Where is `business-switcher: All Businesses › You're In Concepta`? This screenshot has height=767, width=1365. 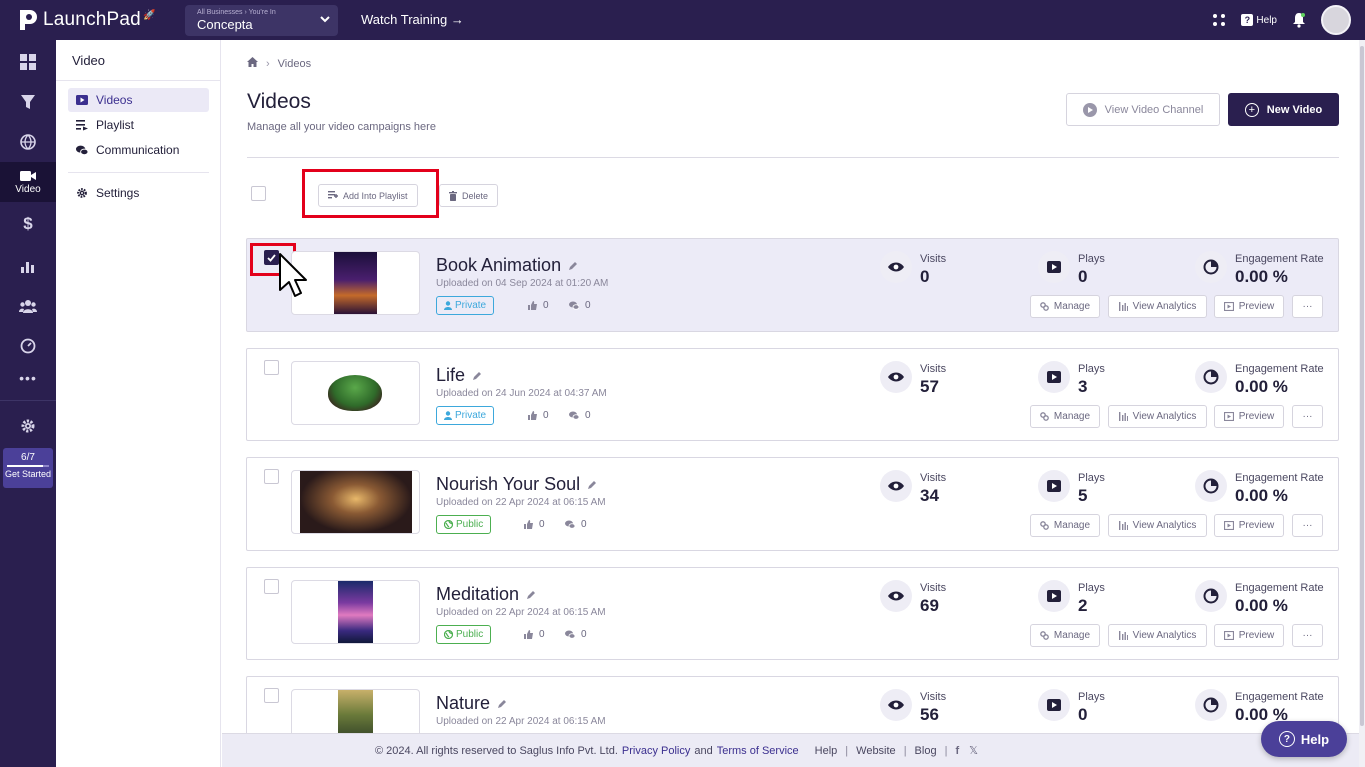 business-switcher: All Businesses › You're In Concepta is located at coordinates (261, 20).